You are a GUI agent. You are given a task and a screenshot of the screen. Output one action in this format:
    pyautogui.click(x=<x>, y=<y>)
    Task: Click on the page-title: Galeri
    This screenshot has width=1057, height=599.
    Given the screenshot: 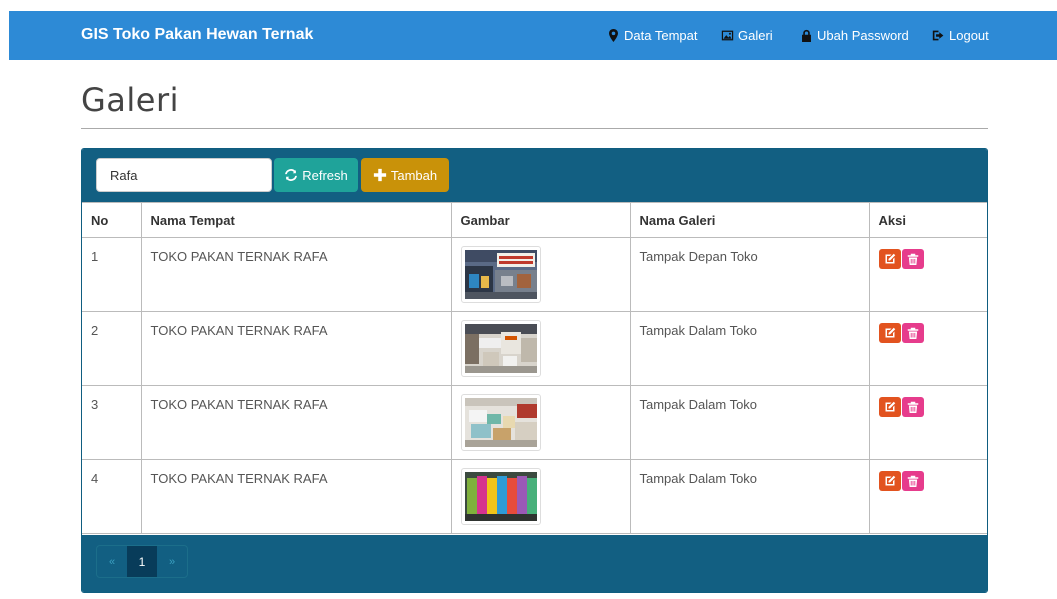 What is the action you would take?
    pyautogui.click(x=130, y=100)
    